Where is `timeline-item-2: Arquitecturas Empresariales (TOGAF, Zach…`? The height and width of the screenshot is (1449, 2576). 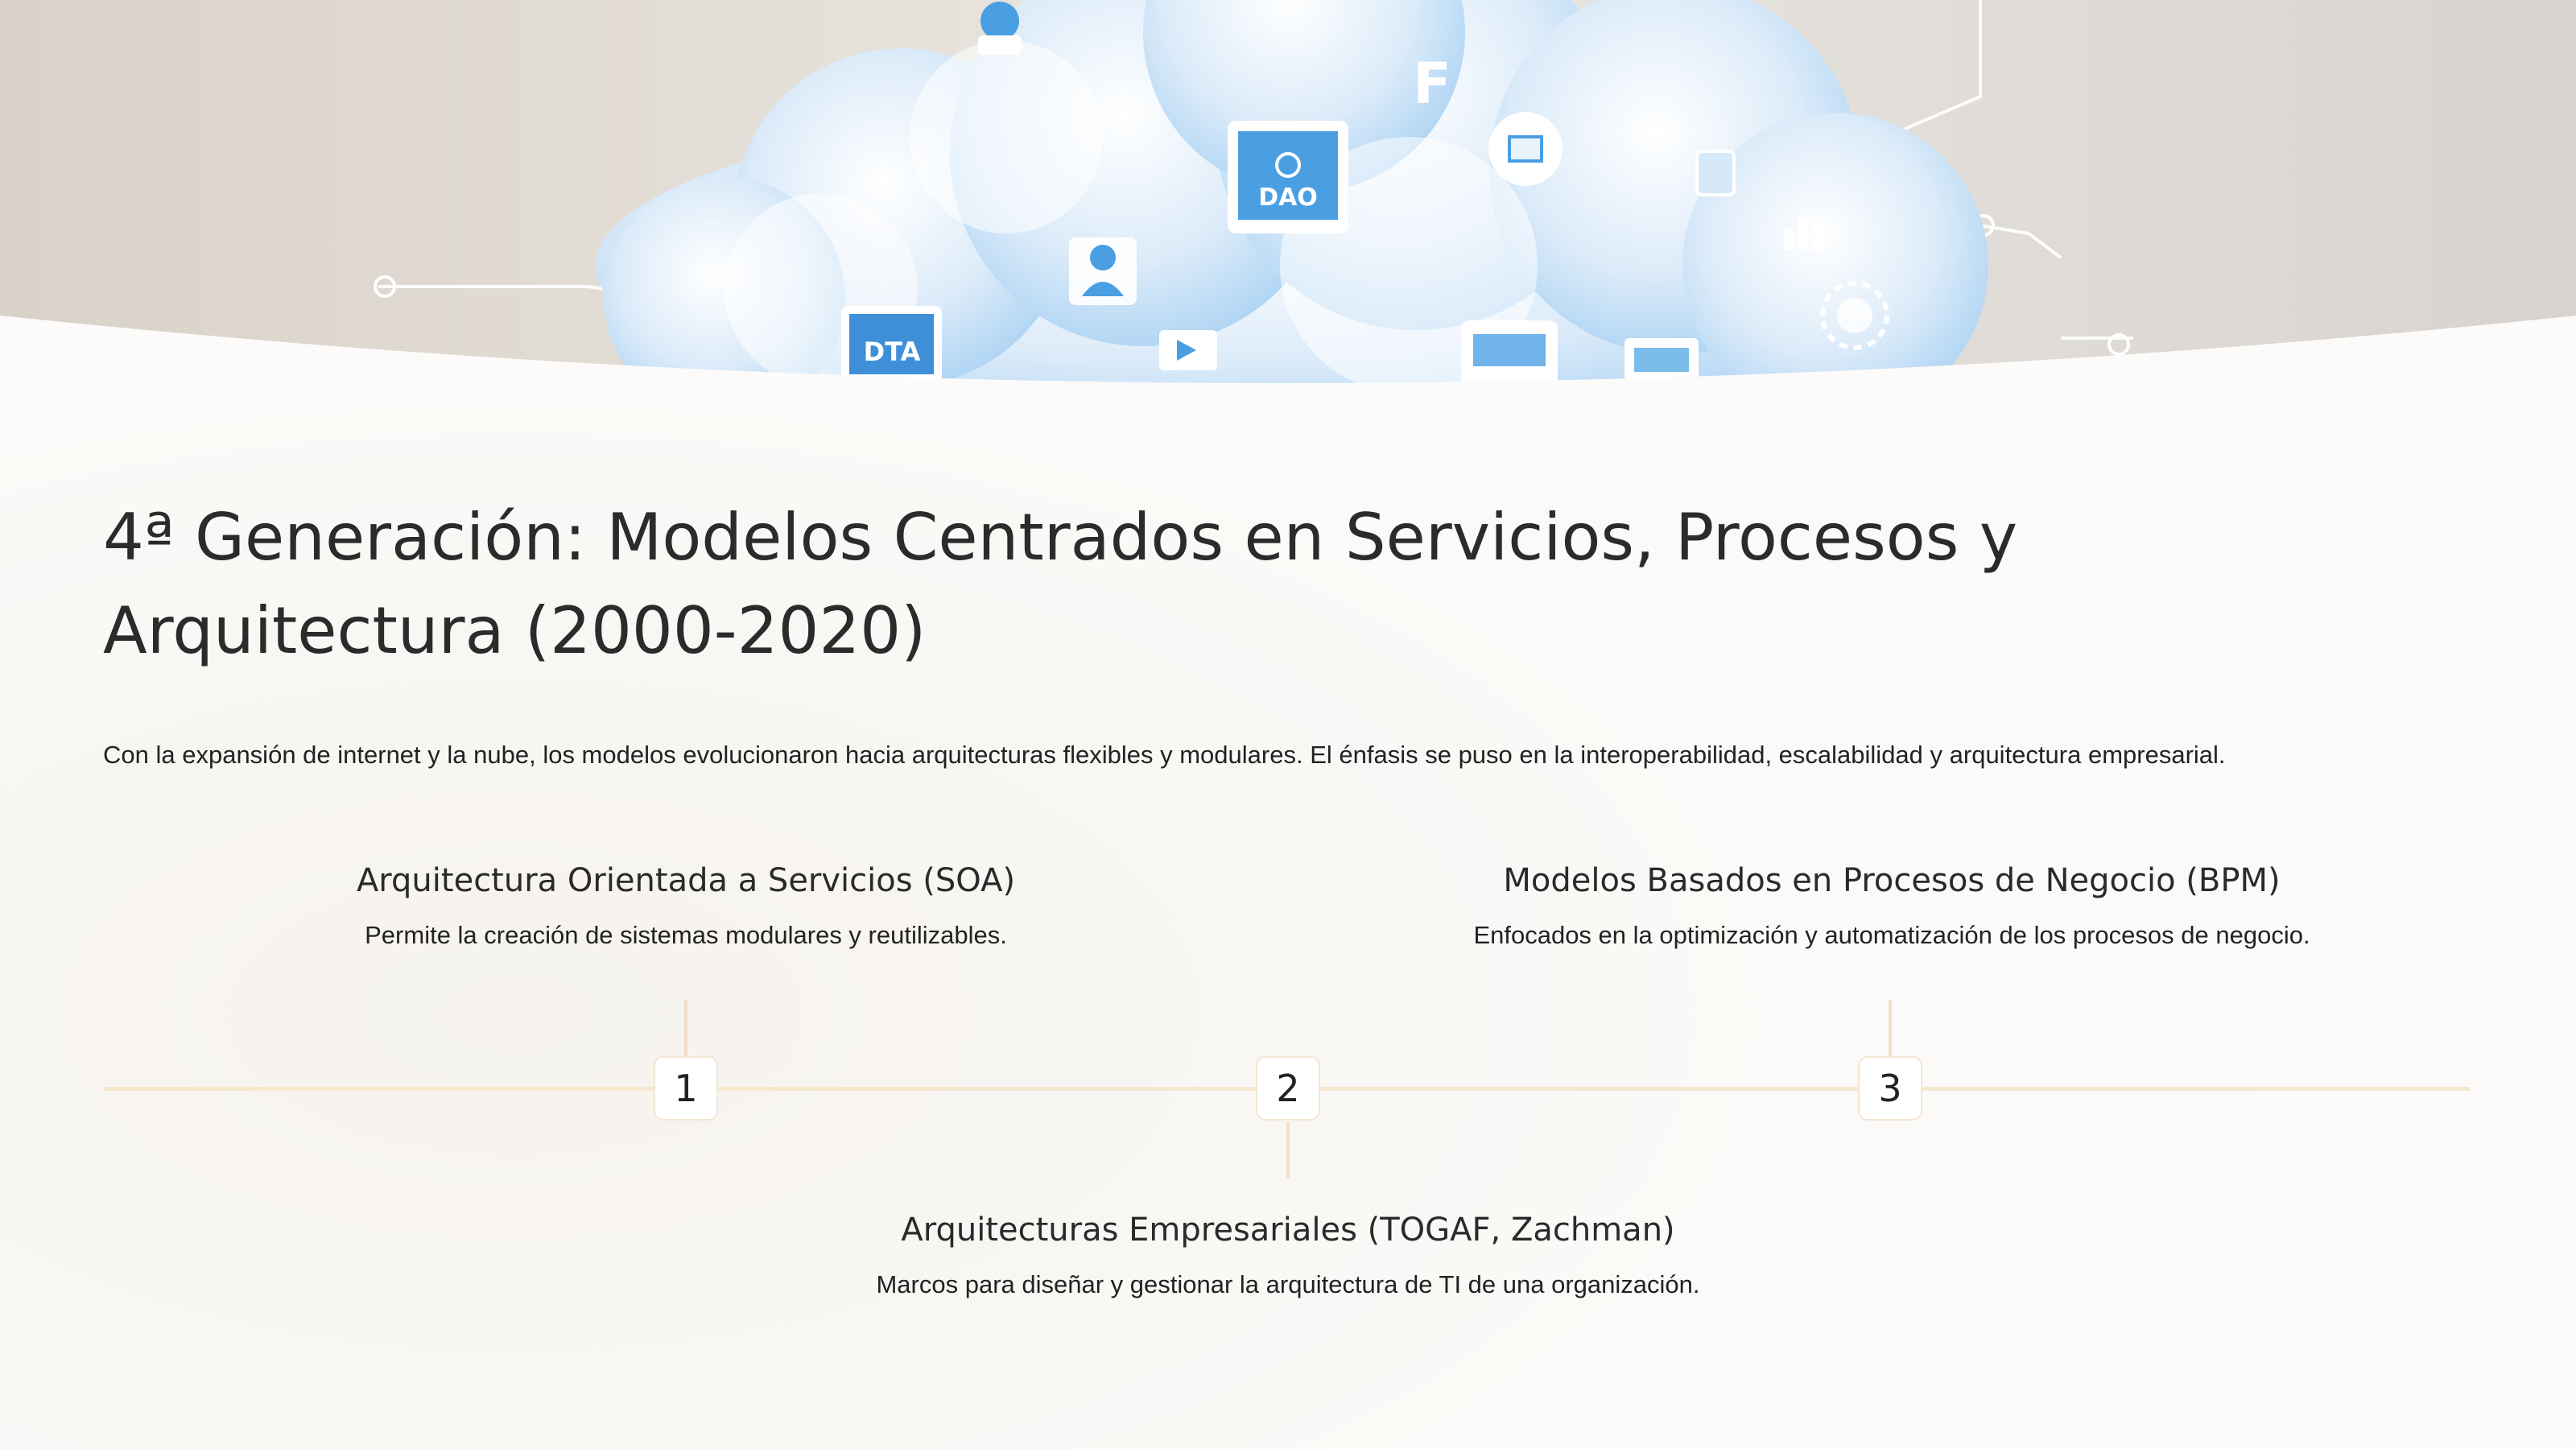
timeline-item-2: Arquitecturas Empresariales (TOGAF, Zach… is located at coordinates (1288, 1255).